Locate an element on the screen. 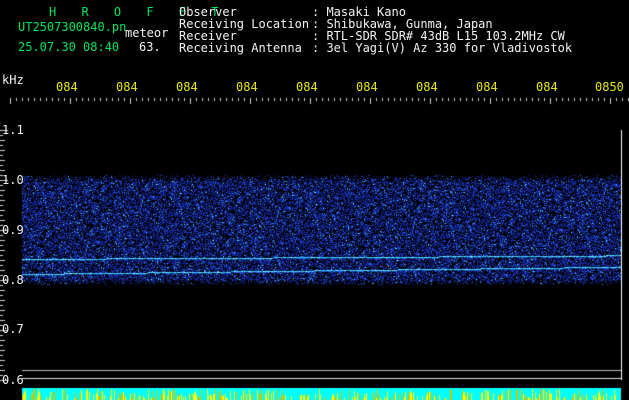 The image size is (629, 400). y-tick-label: 0.7 is located at coordinates (13, 329).